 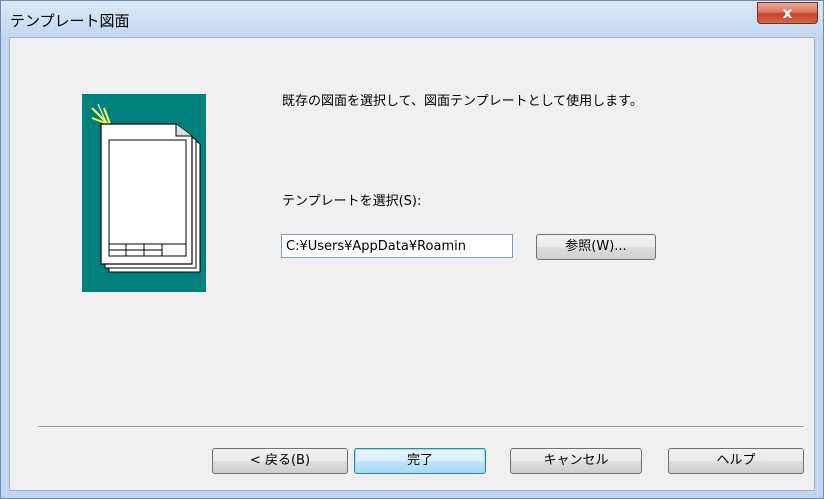 What do you see at coordinates (736, 461) in the screenshot?
I see `help-button: ヘルプ` at bounding box center [736, 461].